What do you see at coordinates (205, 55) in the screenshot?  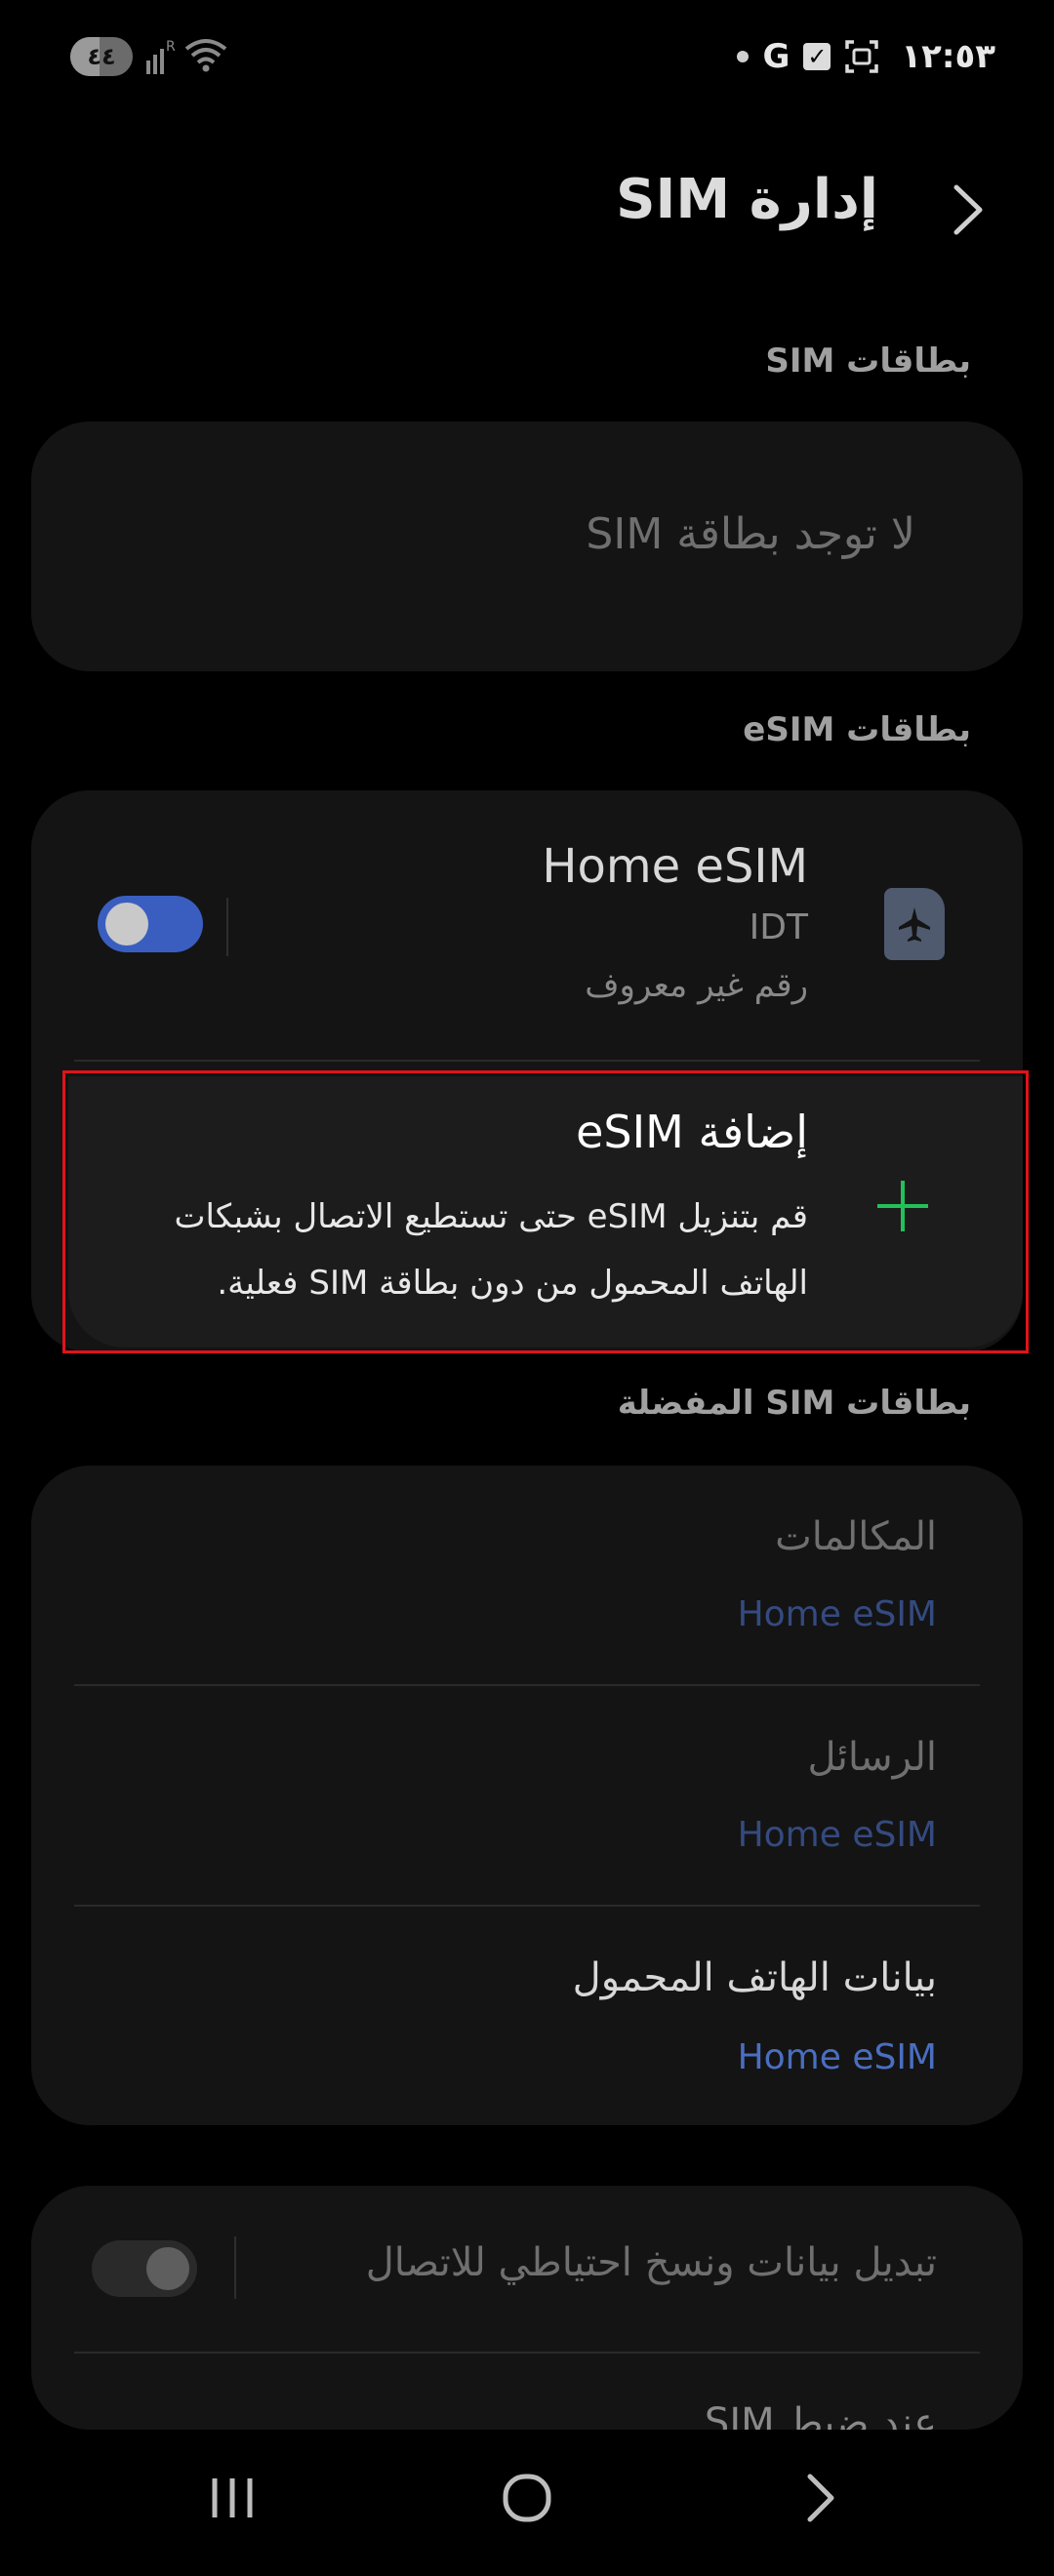 I see `wifi-icon` at bounding box center [205, 55].